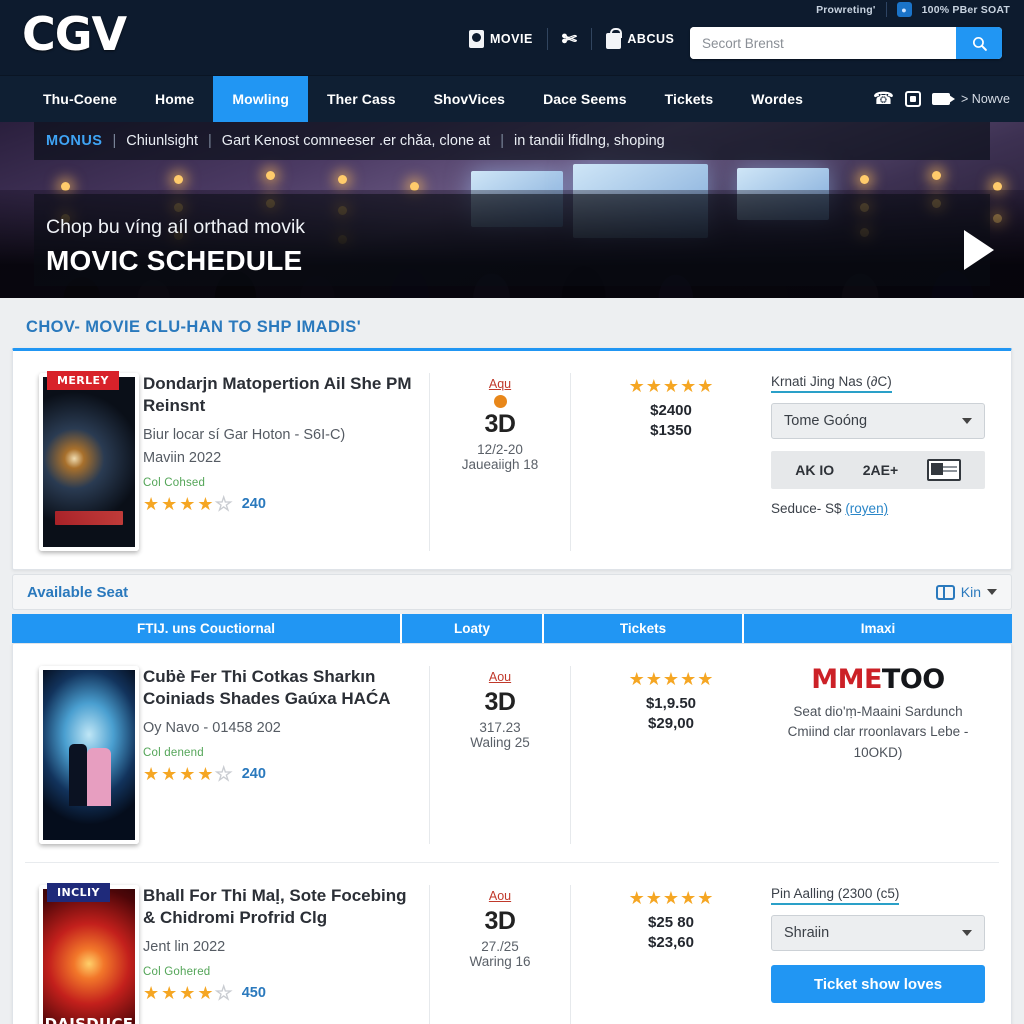 The width and height of the screenshot is (1024, 1024). Describe the element at coordinates (671, 723) in the screenshot. I see `price-secondary: $29,00` at that location.